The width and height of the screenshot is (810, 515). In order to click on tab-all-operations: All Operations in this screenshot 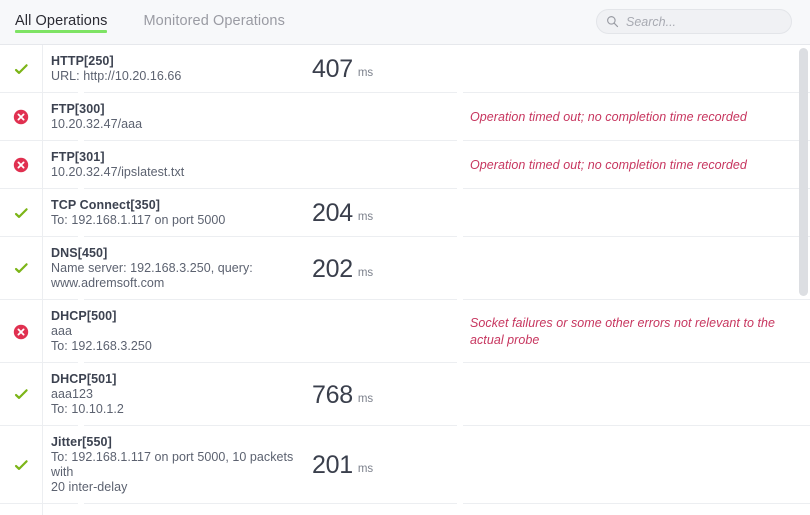, I will do `click(66, 22)`.